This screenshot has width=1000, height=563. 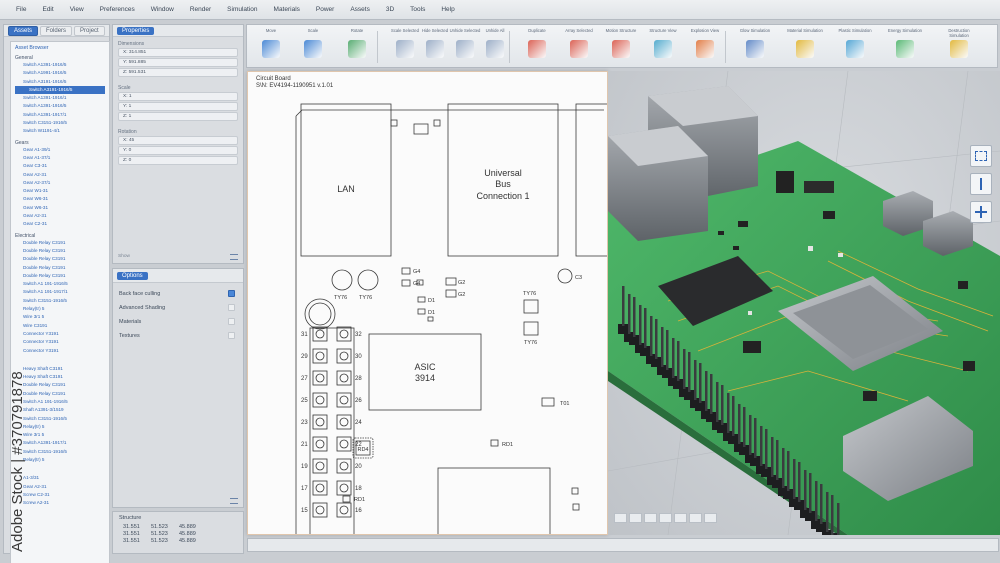 What do you see at coordinates (271, 43) in the screenshot?
I see `toolbar-button-move: Move` at bounding box center [271, 43].